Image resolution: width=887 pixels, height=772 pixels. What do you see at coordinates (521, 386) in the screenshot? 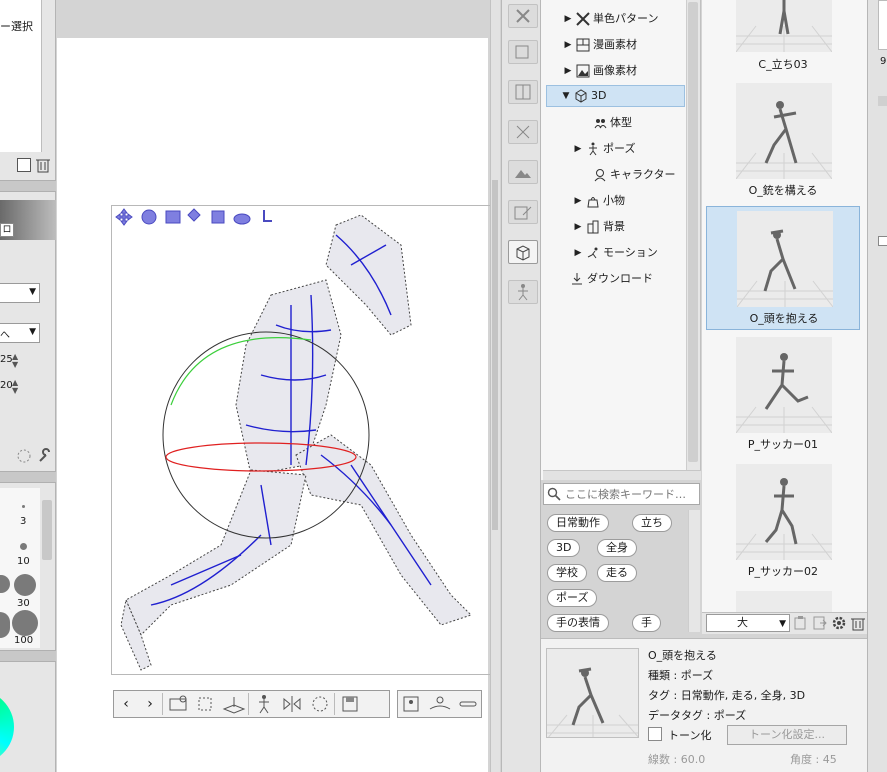
I see `material-category-strip` at bounding box center [521, 386].